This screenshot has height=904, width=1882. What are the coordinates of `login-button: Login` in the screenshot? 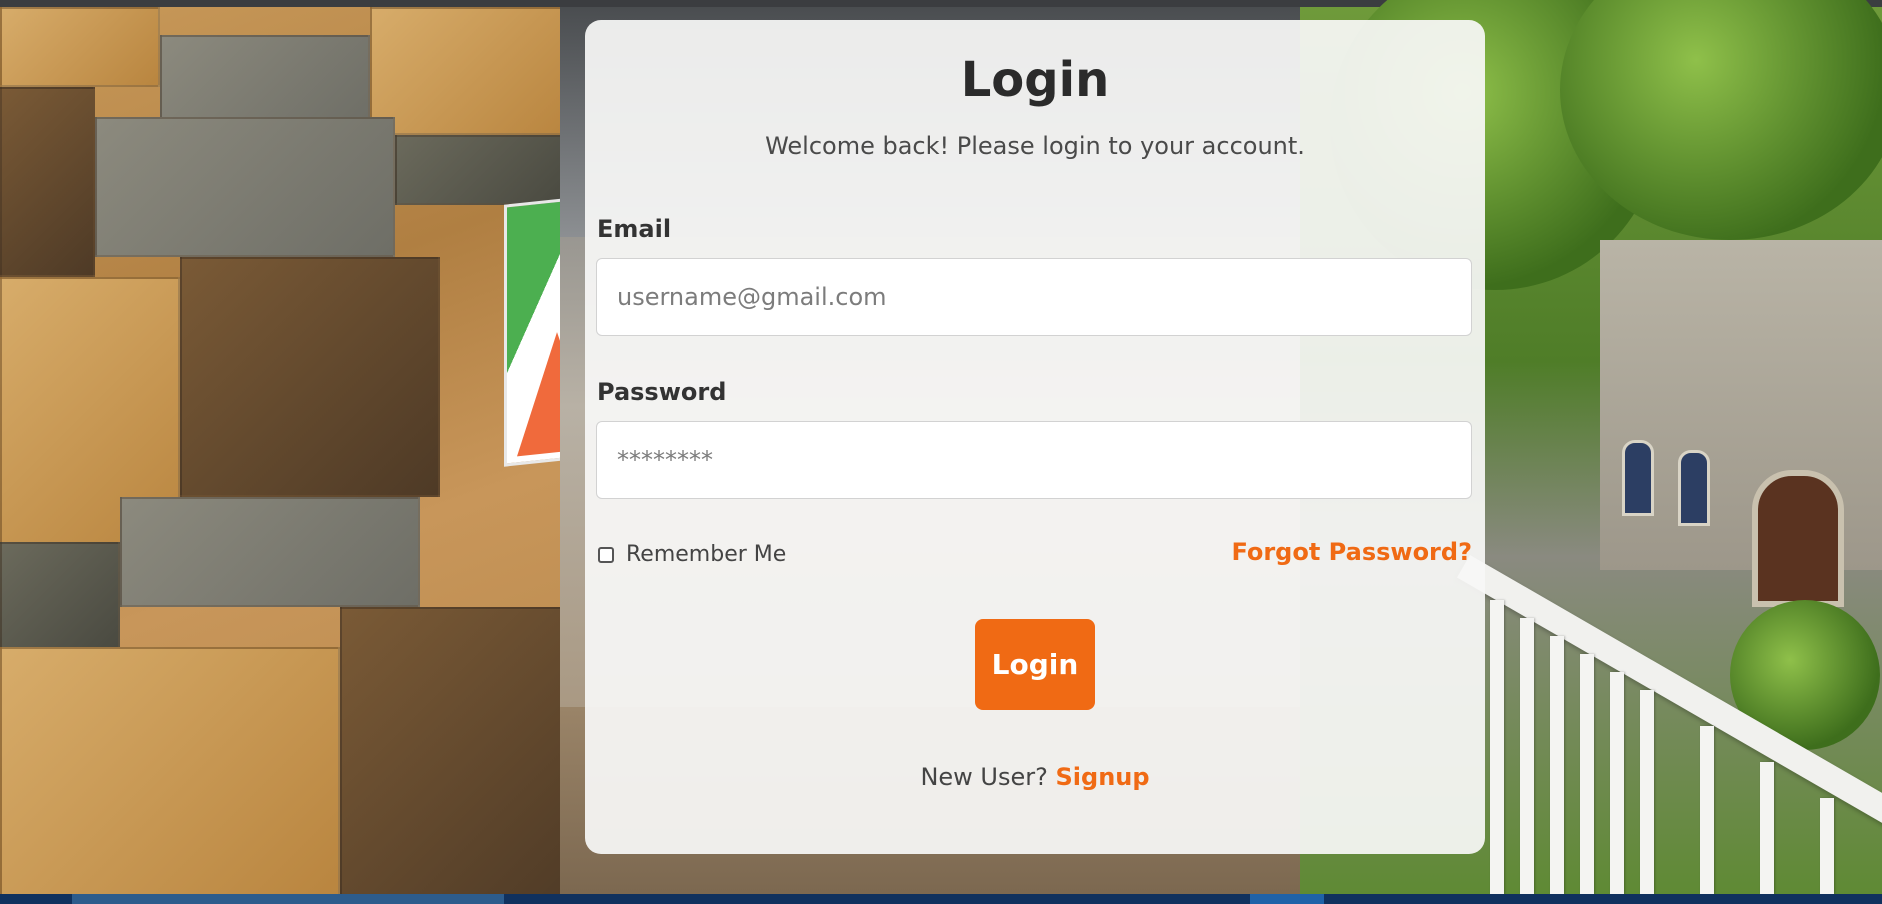 It's located at (1035, 664).